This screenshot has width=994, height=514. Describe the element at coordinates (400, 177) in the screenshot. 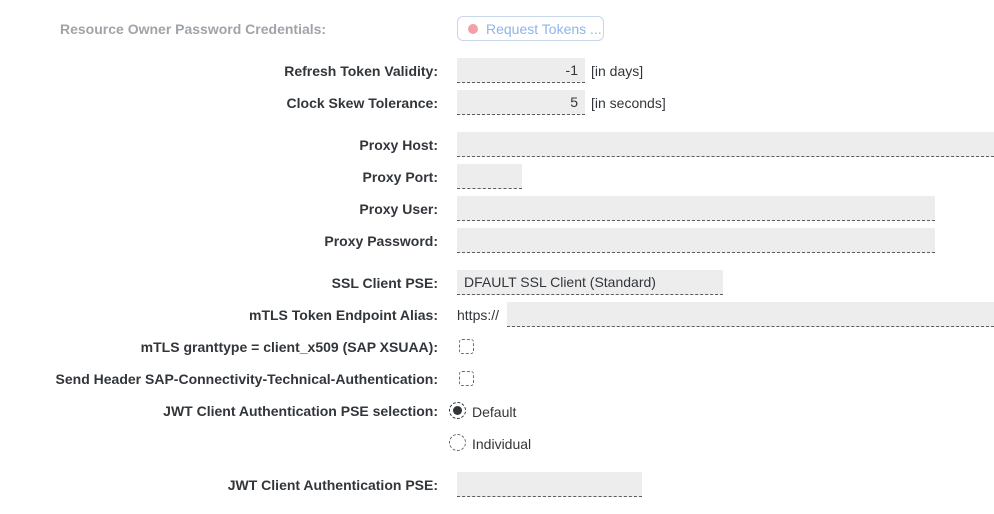

I see `proxy-port-label: Proxy Port:` at that location.